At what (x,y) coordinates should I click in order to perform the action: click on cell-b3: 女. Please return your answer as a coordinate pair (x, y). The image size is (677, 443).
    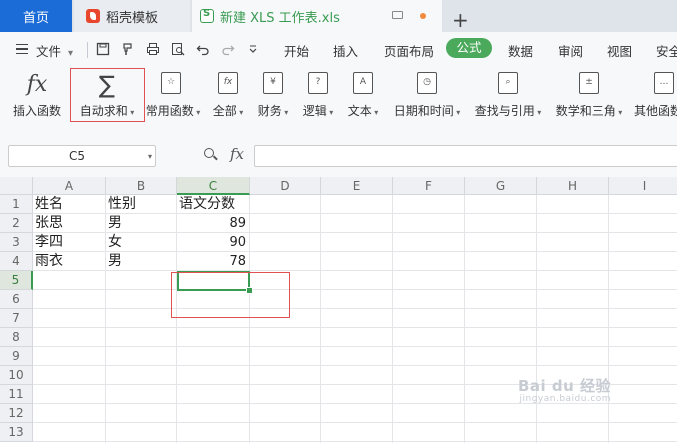
    Looking at the image, I should click on (141, 242).